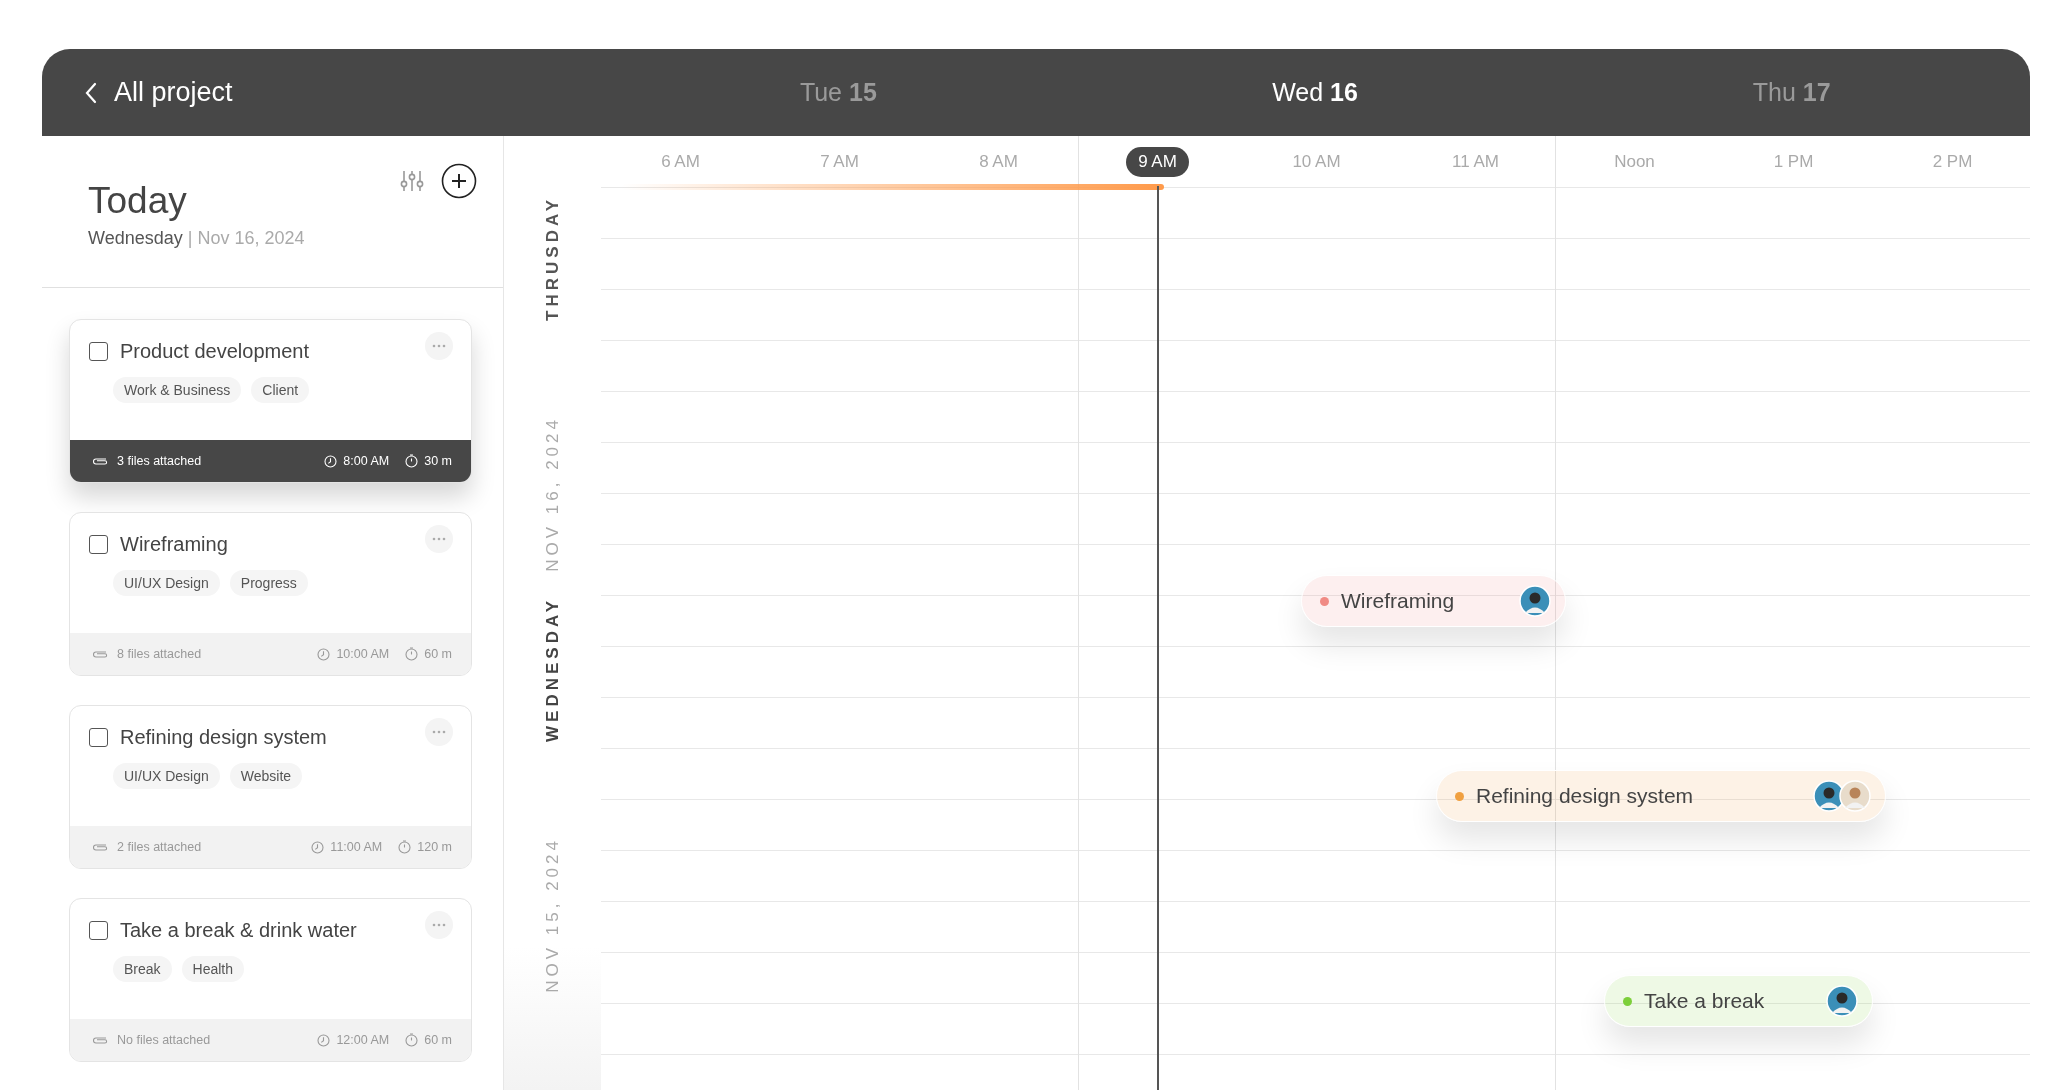  I want to click on start-time: 10:00 AM, so click(363, 654).